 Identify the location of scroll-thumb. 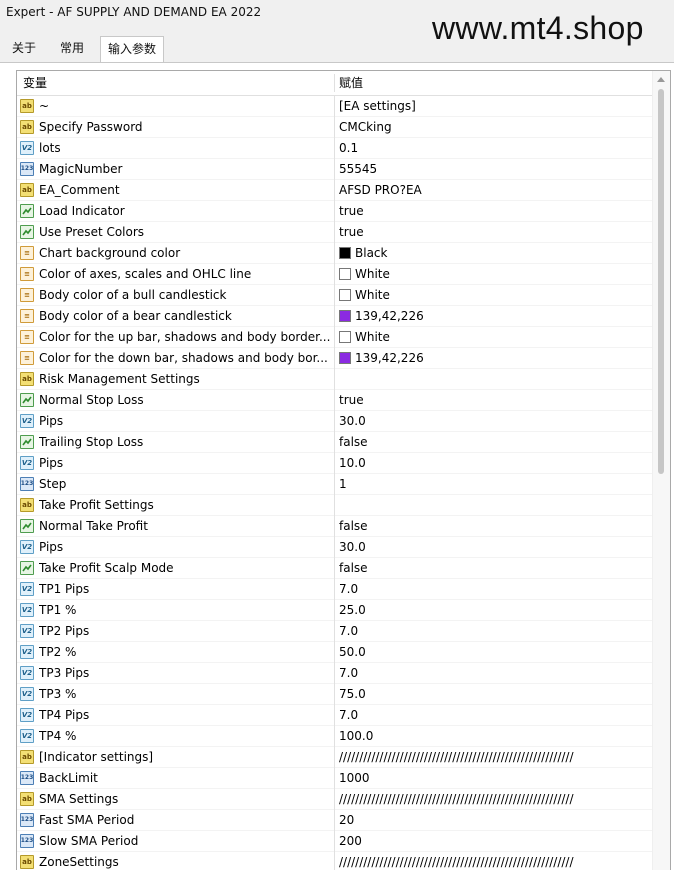
(661, 281).